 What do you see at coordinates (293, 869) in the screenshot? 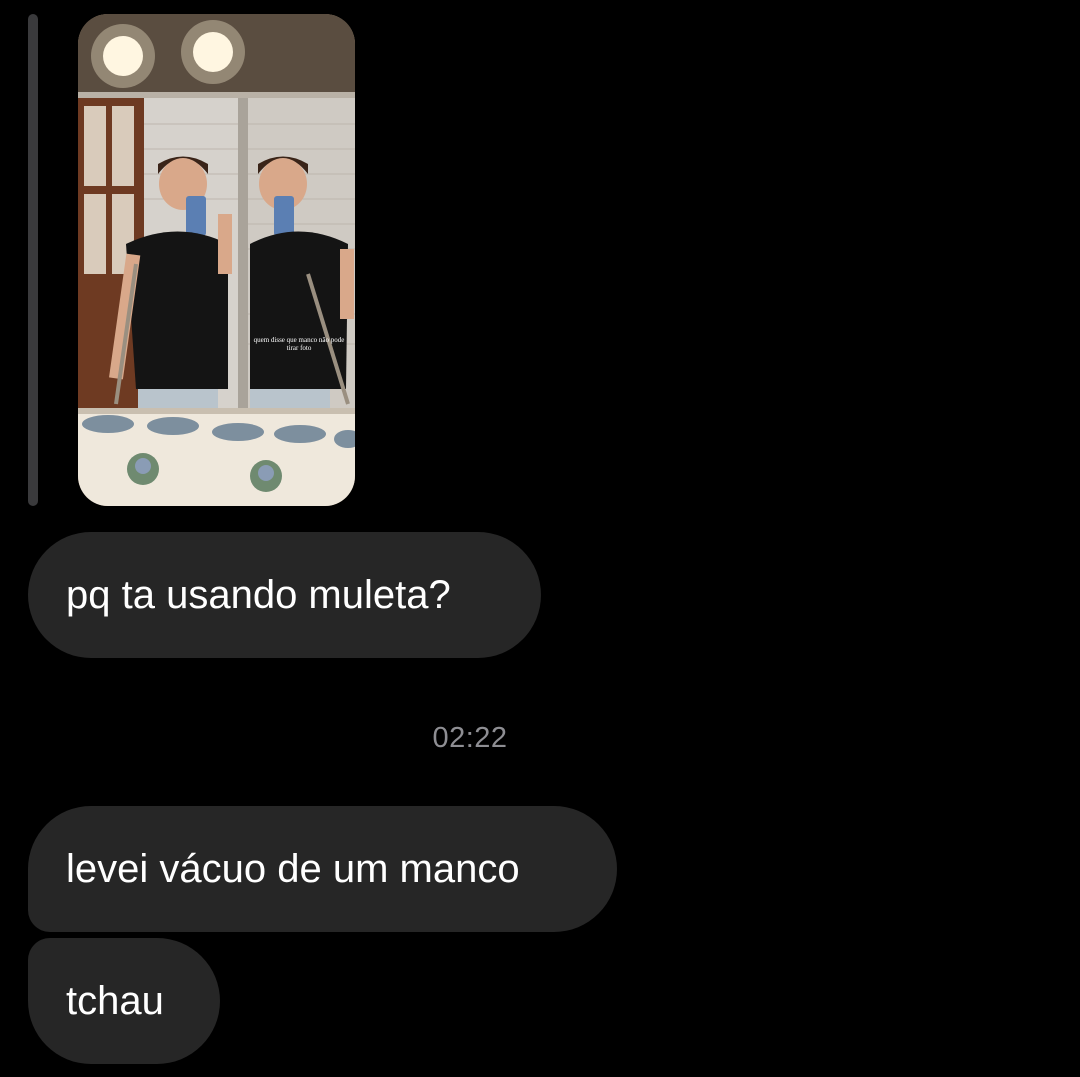
I see `message-text: levei vácuo de um manco` at bounding box center [293, 869].